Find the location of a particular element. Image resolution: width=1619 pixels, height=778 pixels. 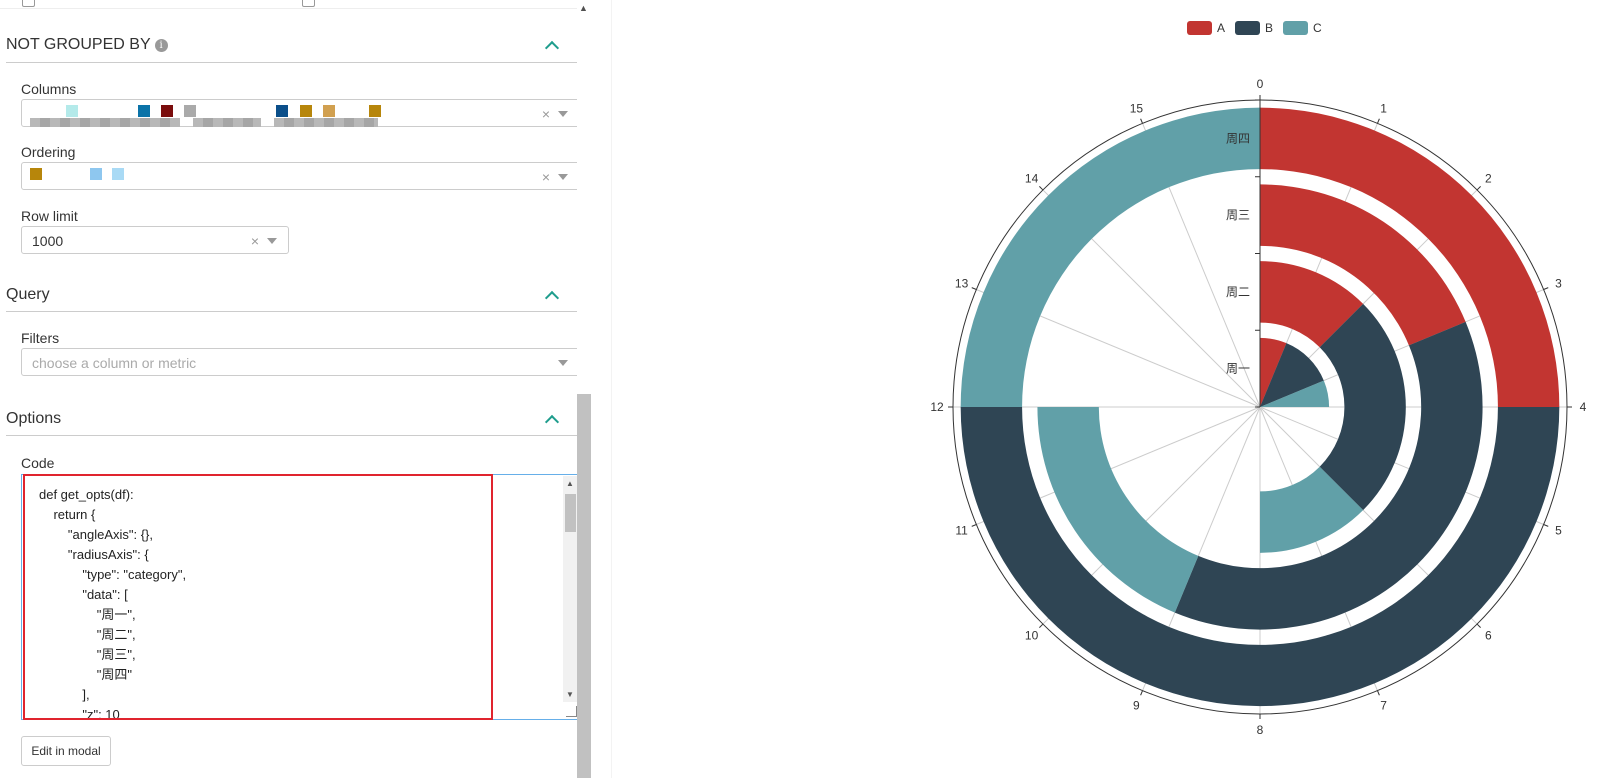

angle-tick-label: 9 is located at coordinates (1136, 705).